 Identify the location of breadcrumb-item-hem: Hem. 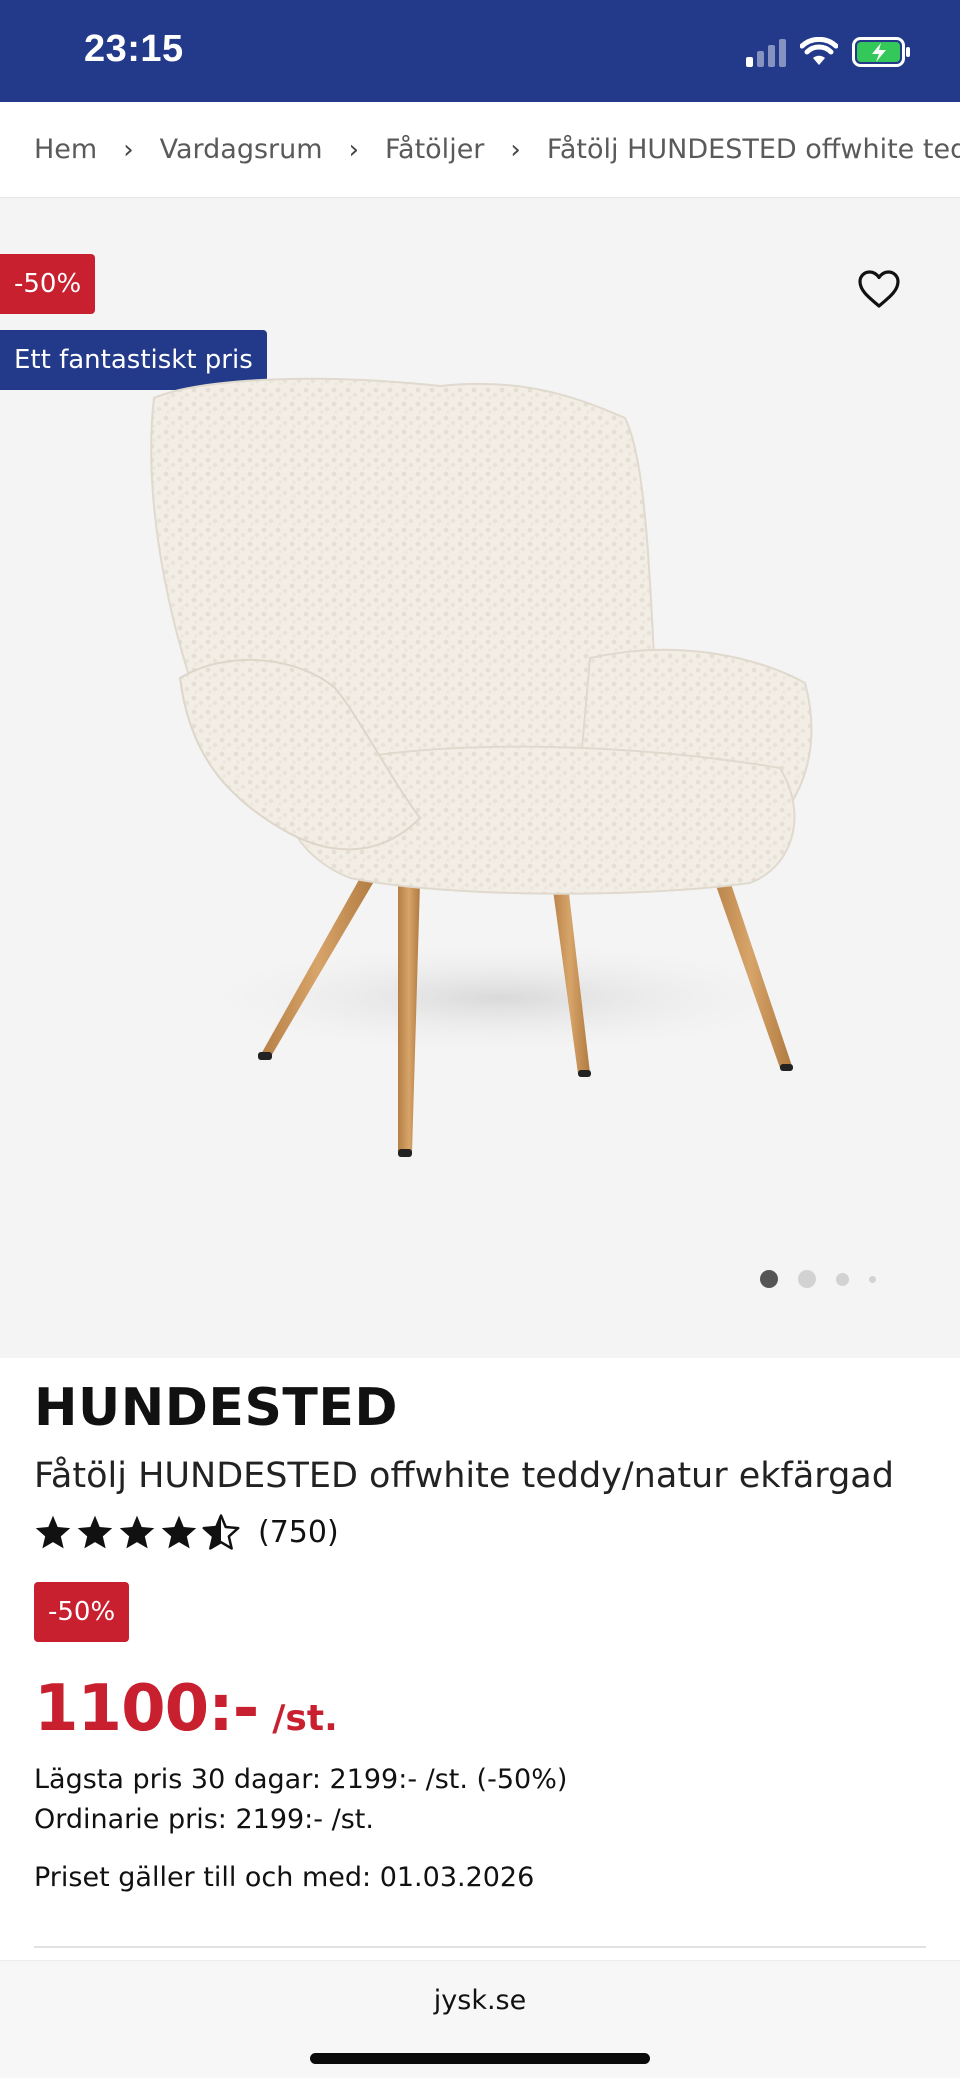
(65, 149).